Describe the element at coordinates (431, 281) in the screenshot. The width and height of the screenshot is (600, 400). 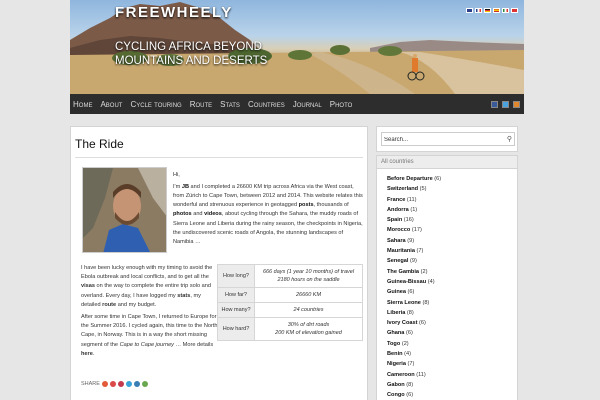
I see `country-count: (4)` at that location.